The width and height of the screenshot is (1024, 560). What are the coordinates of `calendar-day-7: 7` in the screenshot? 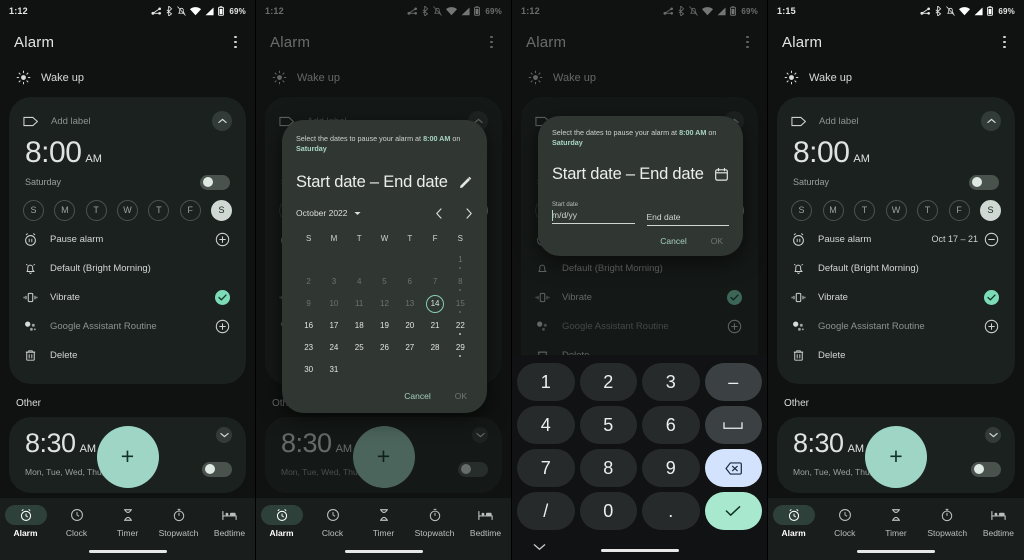 It's located at (434, 282).